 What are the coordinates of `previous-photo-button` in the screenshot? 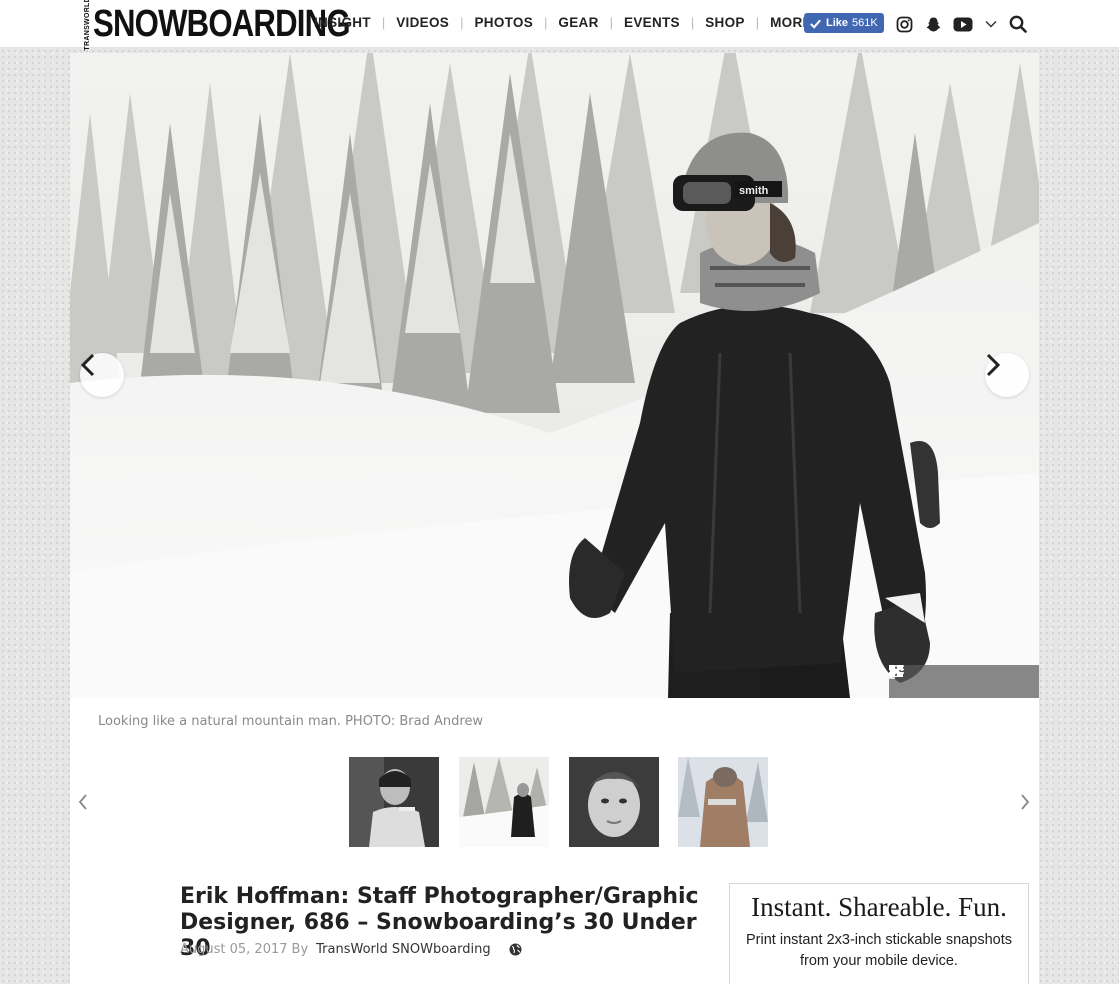 It's located at (102, 375).